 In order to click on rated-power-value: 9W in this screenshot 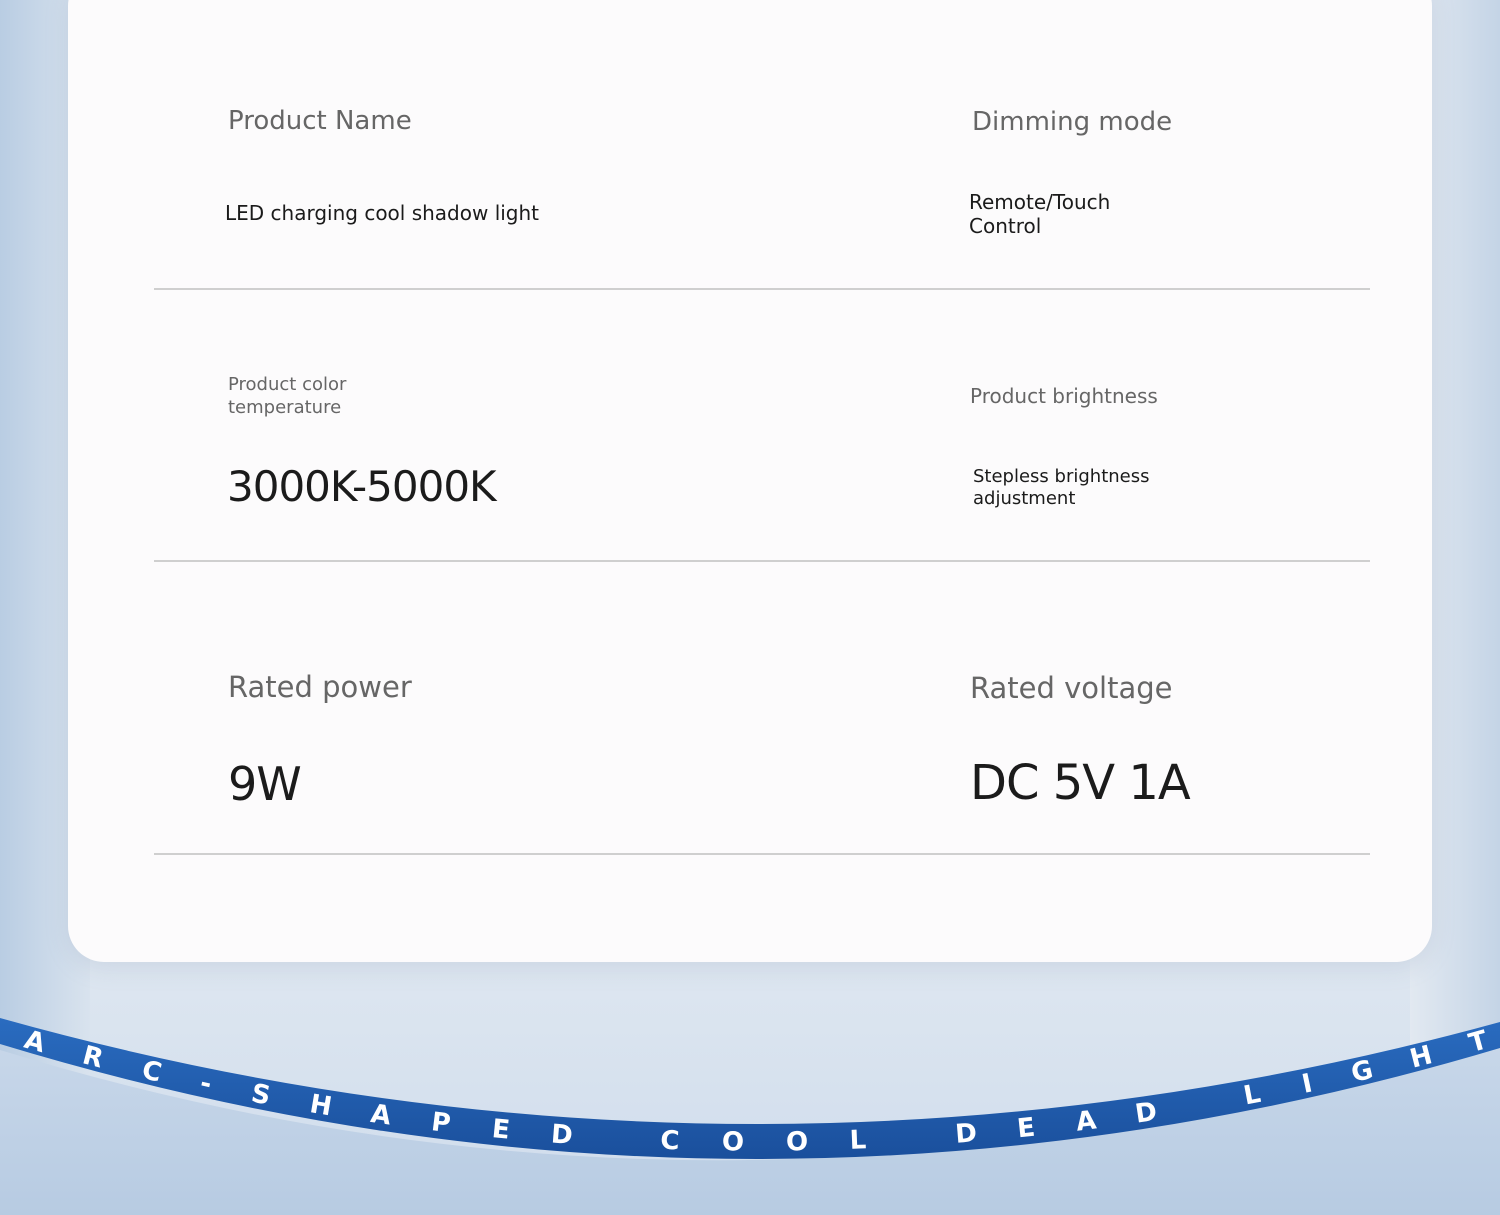, I will do `click(265, 784)`.